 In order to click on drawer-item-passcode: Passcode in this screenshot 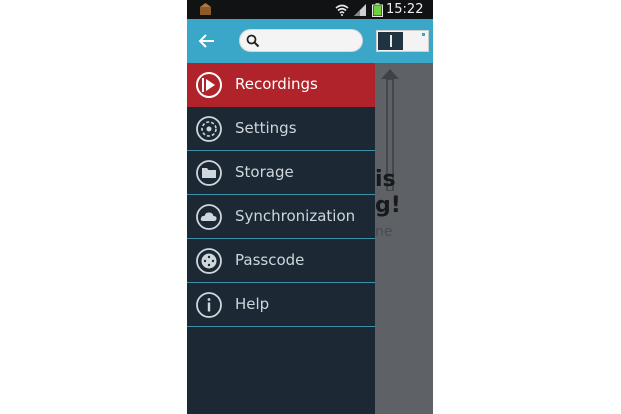, I will do `click(281, 261)`.